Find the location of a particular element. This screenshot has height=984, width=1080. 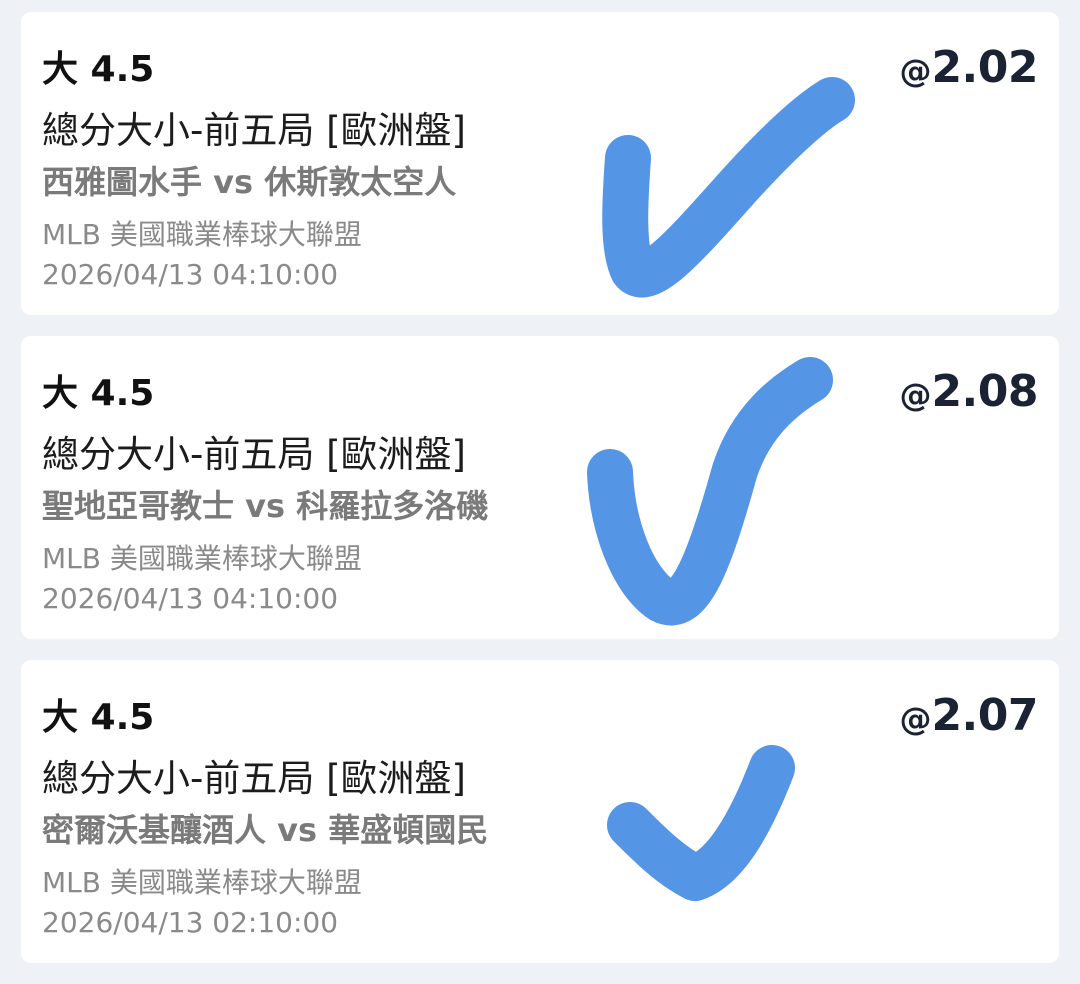

bet-odds: @2.08 is located at coordinates (968, 391).